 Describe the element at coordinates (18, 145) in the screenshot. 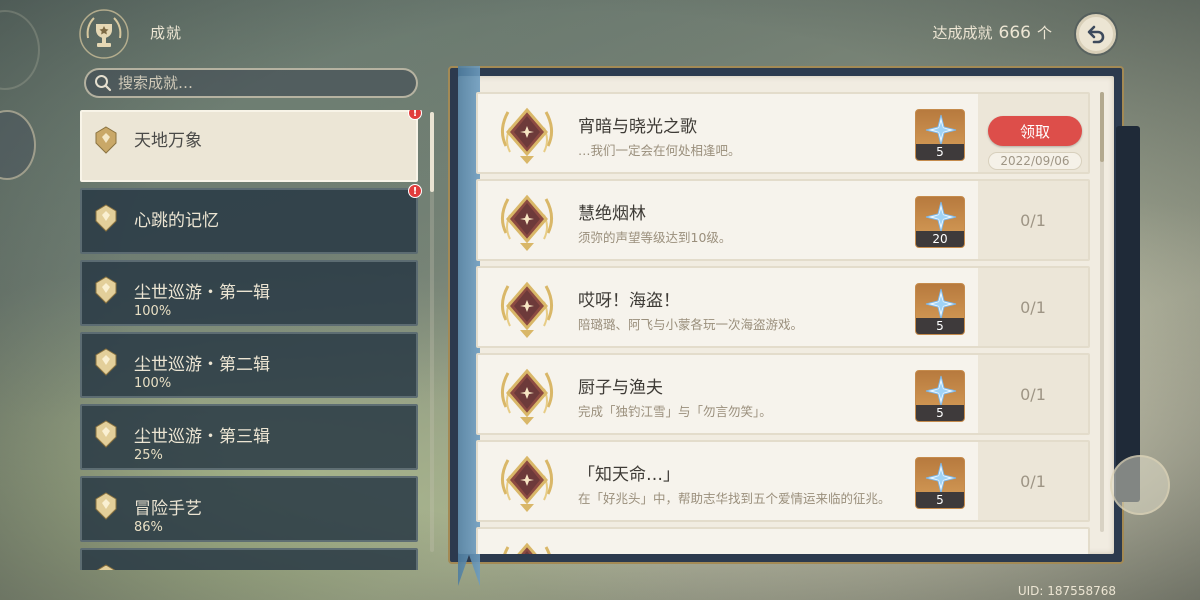

I see `side-avatar-decoration` at that location.